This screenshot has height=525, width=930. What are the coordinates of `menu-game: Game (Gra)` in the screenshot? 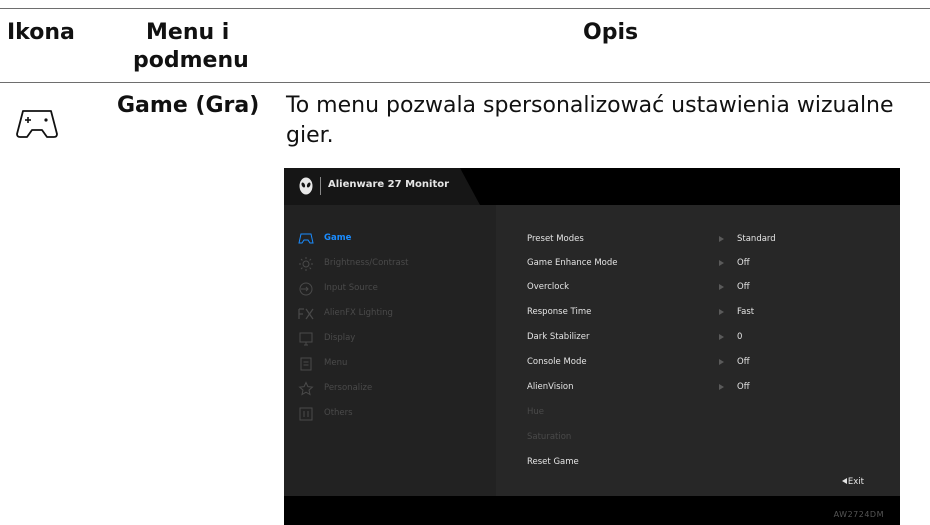 It's located at (188, 105).